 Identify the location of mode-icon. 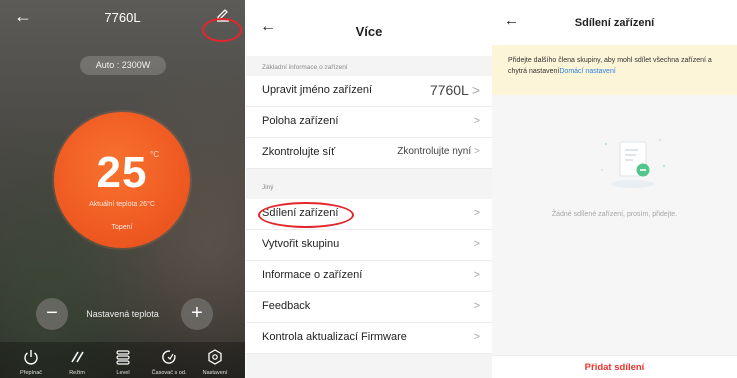
(77, 357).